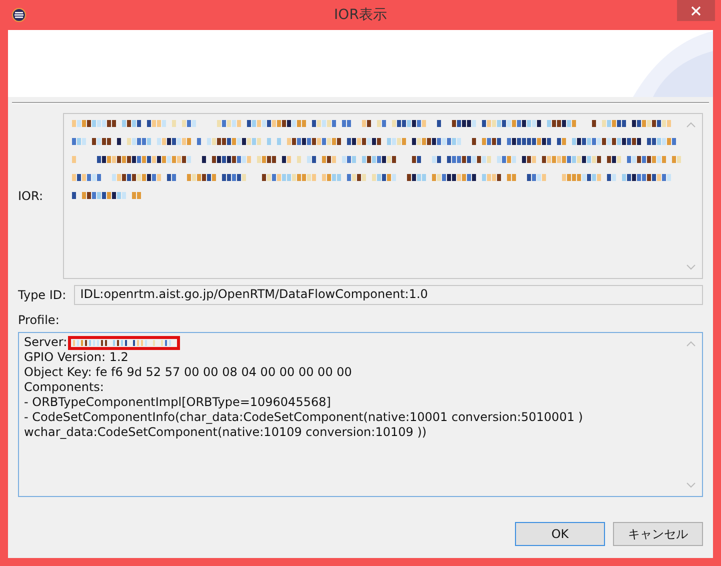 This screenshot has height=566, width=721. Describe the element at coordinates (560, 534) in the screenshot. I see `ok-button: OK` at that location.